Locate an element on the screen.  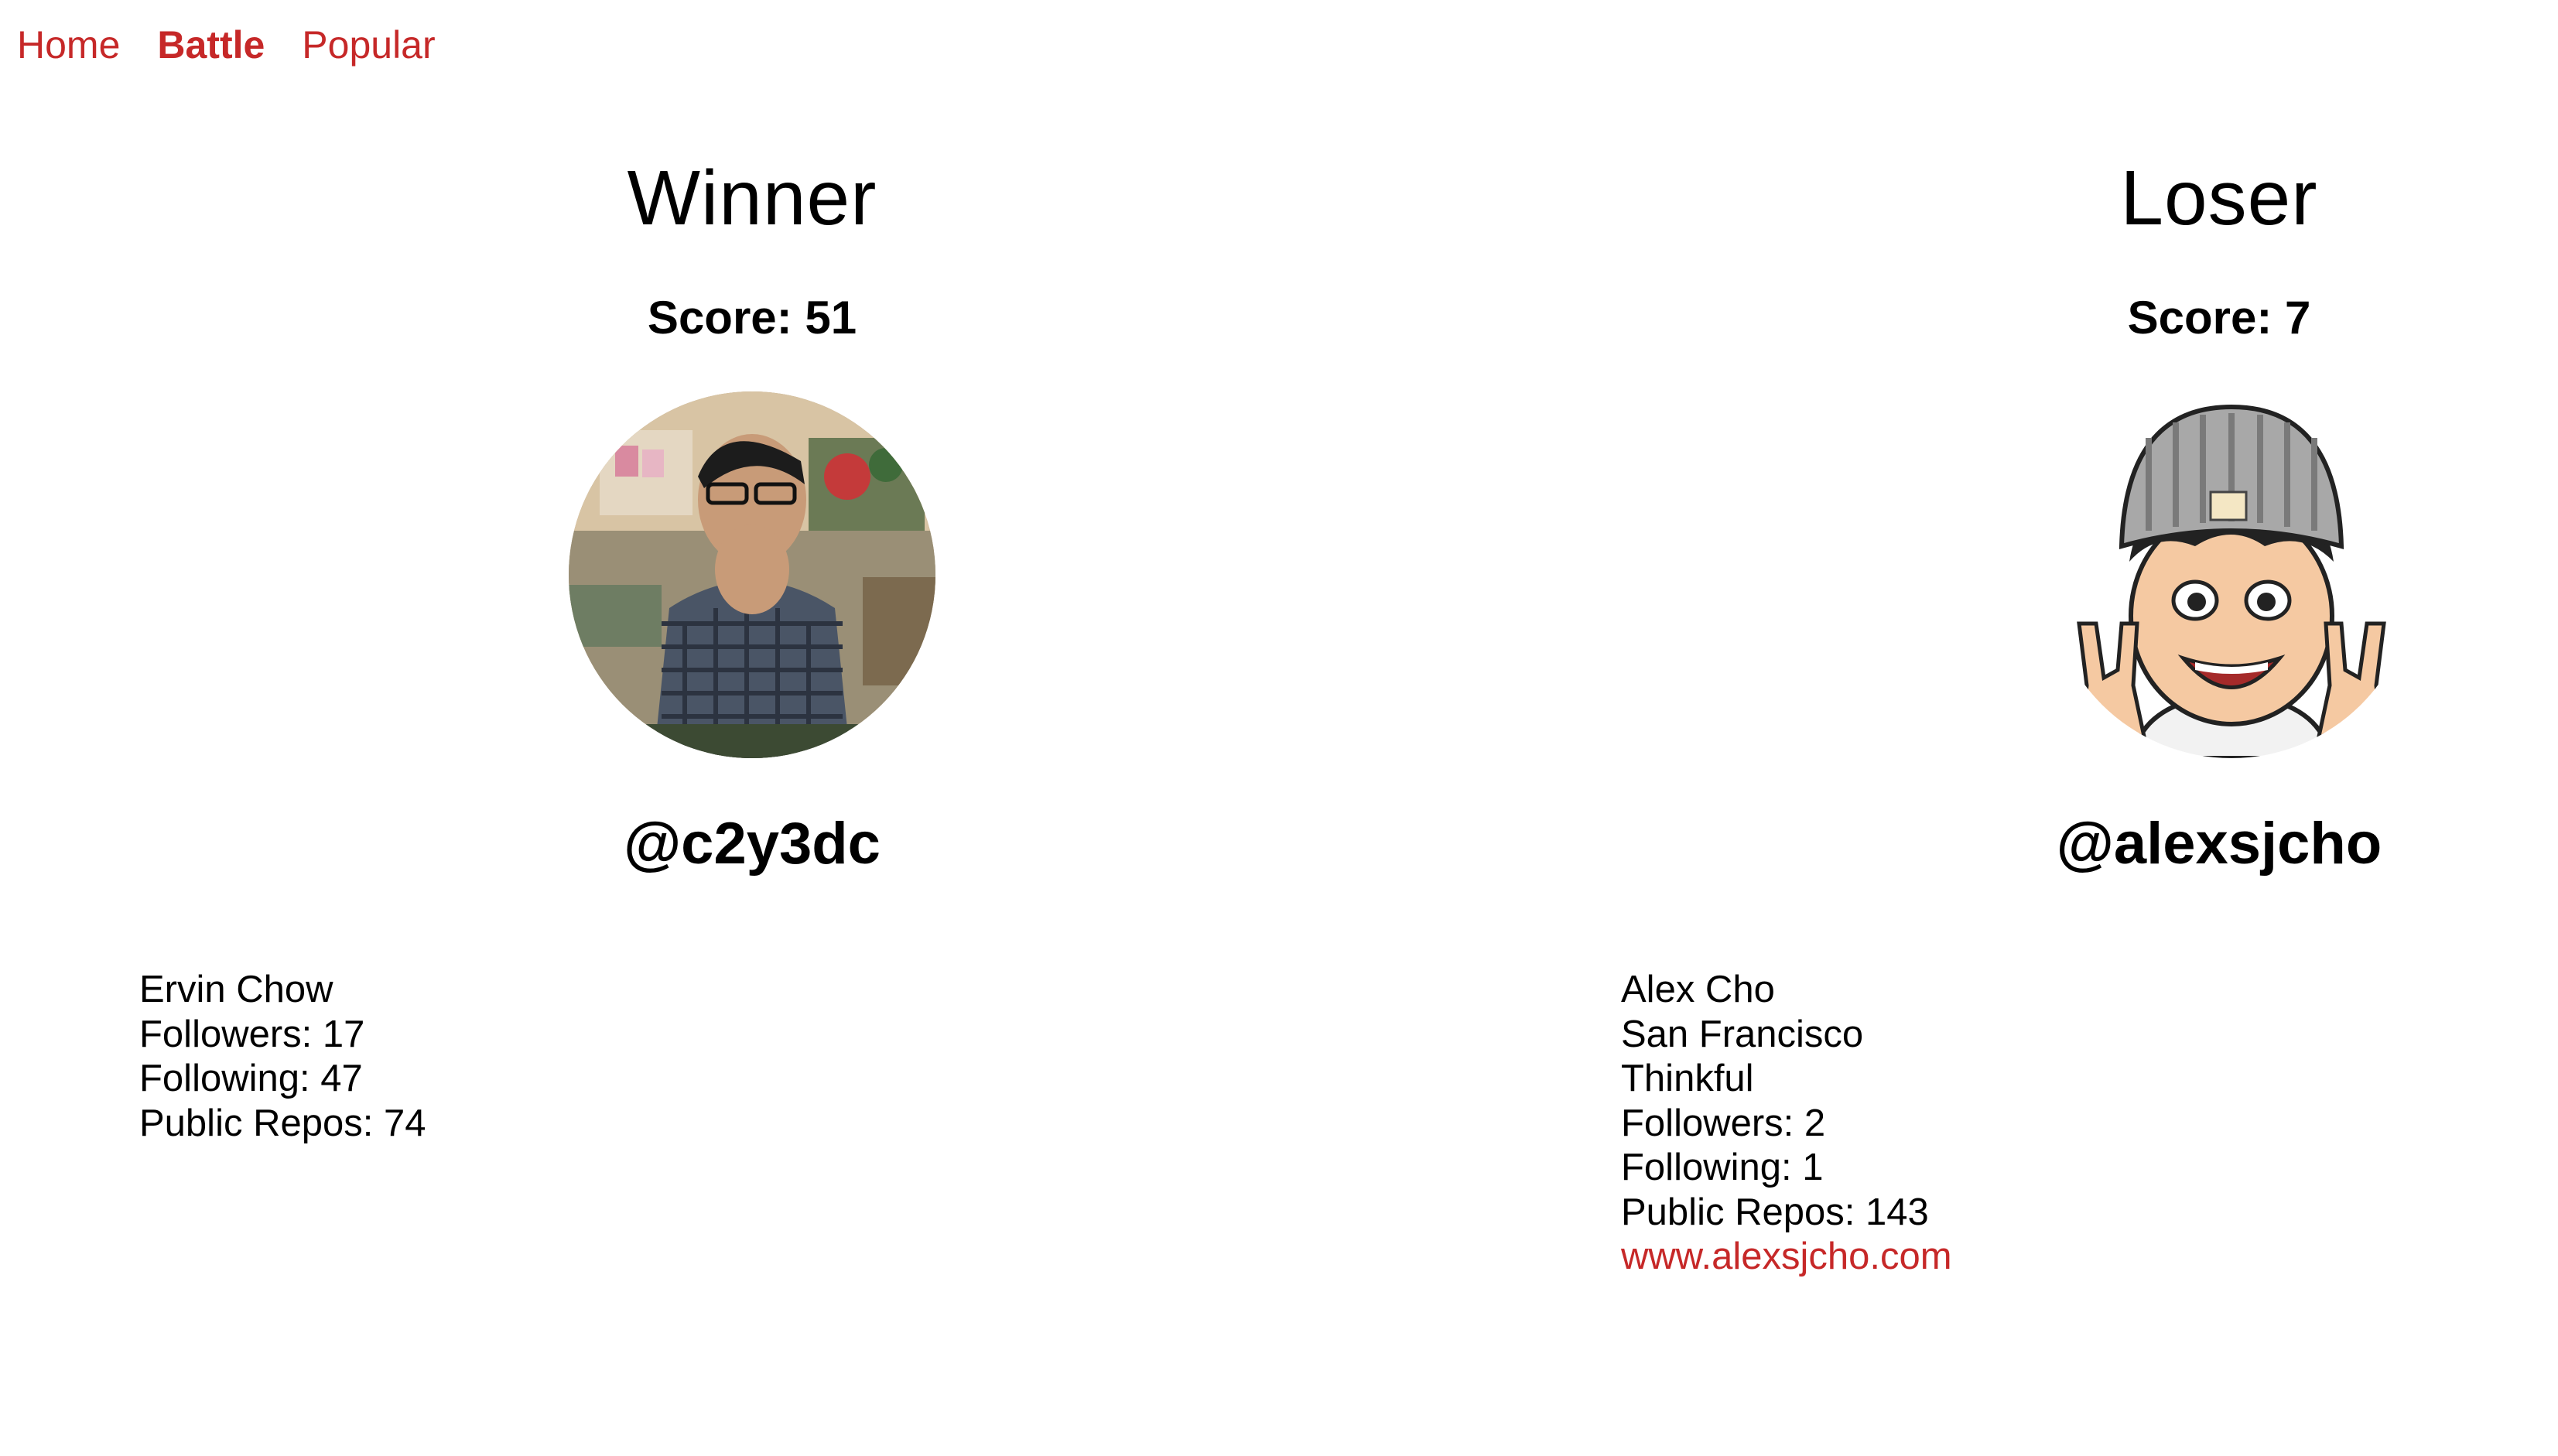
winner-heading: Winner is located at coordinates (752, 198).